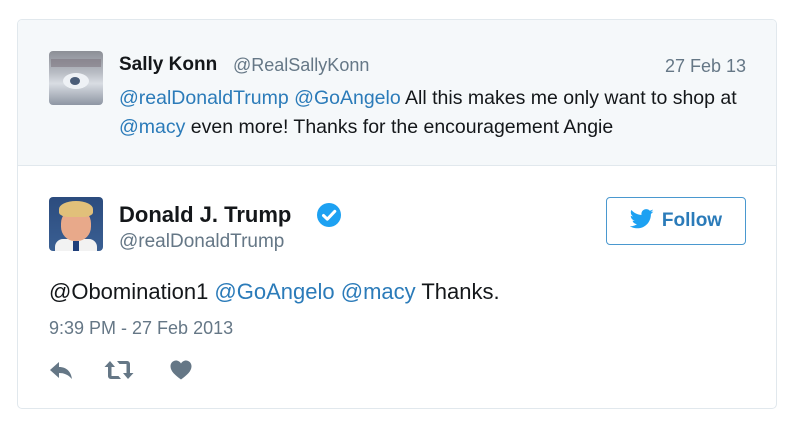  Describe the element at coordinates (329, 215) in the screenshot. I see `verified-badge-icon` at that location.